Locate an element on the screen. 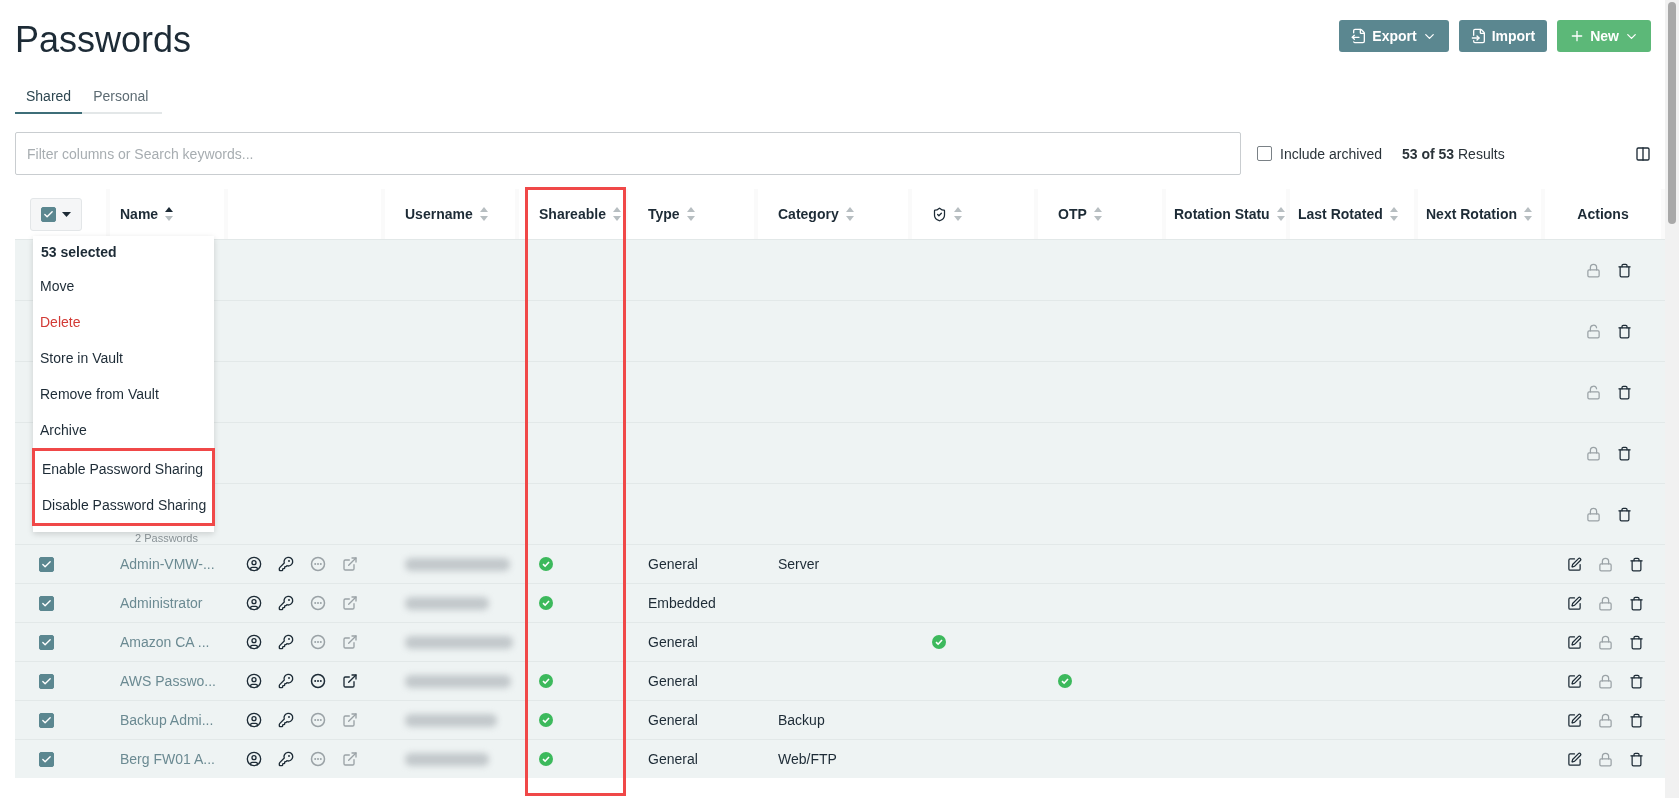 This screenshot has width=1679, height=798. table-cell: Embedded is located at coordinates (682, 603).